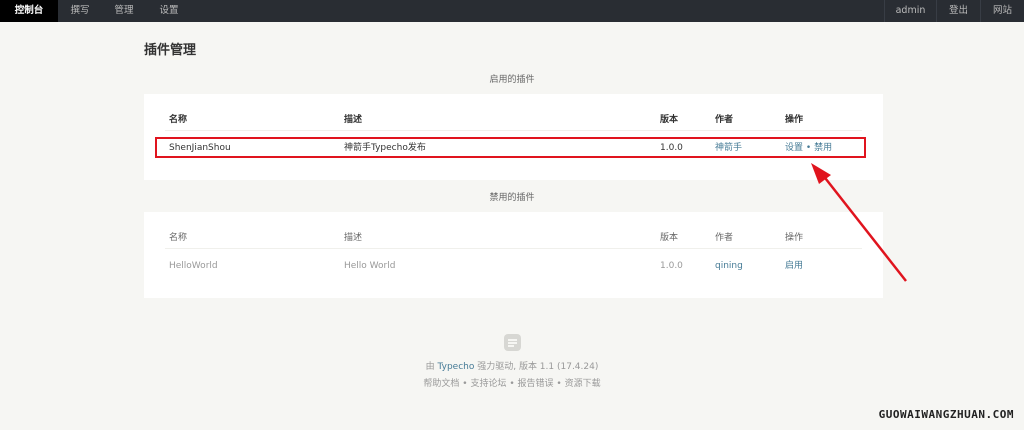 This screenshot has height=430, width=1024. What do you see at coordinates (512, 342) in the screenshot?
I see `typecho-logo-icon` at bounding box center [512, 342].